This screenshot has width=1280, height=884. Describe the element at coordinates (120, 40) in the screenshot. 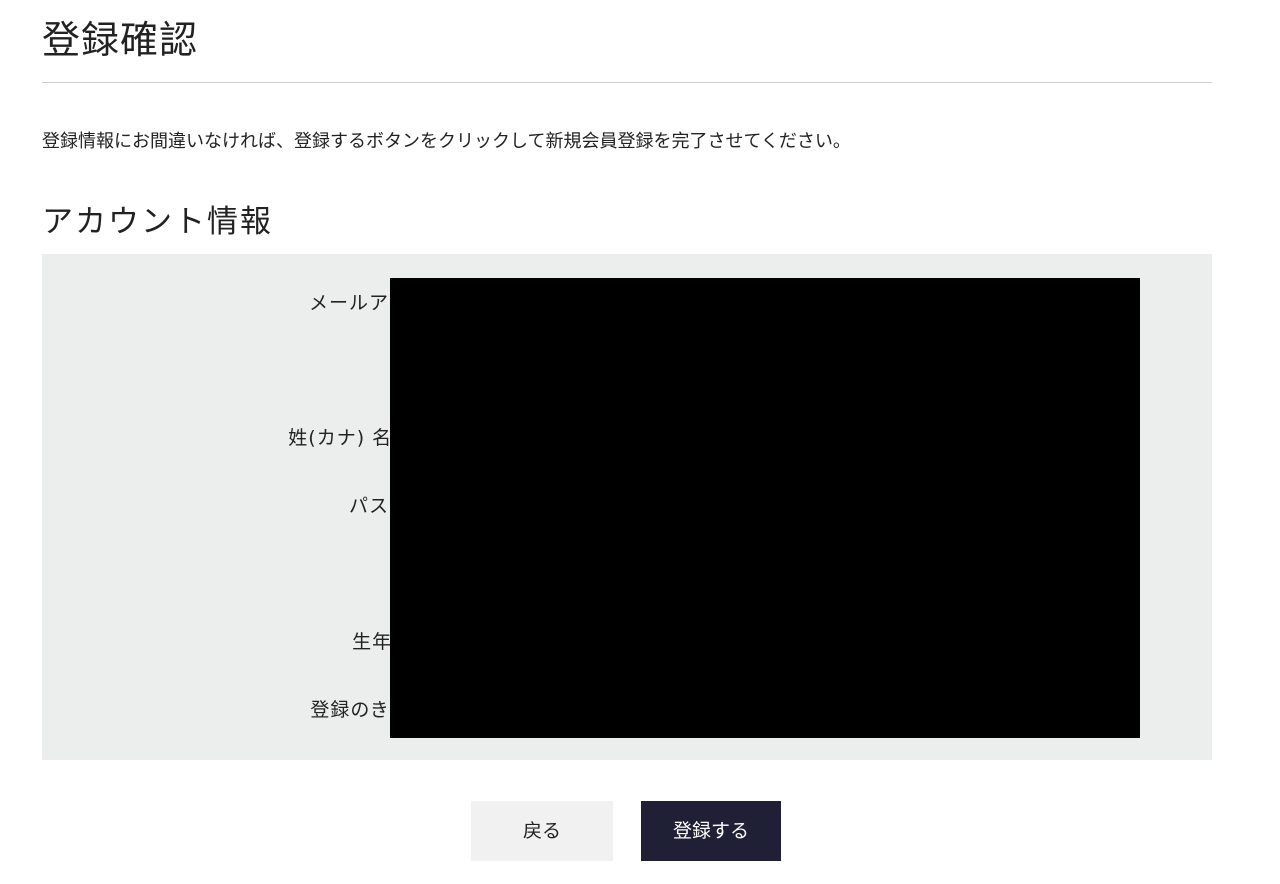

I see `page-title: 登録確認` at that location.